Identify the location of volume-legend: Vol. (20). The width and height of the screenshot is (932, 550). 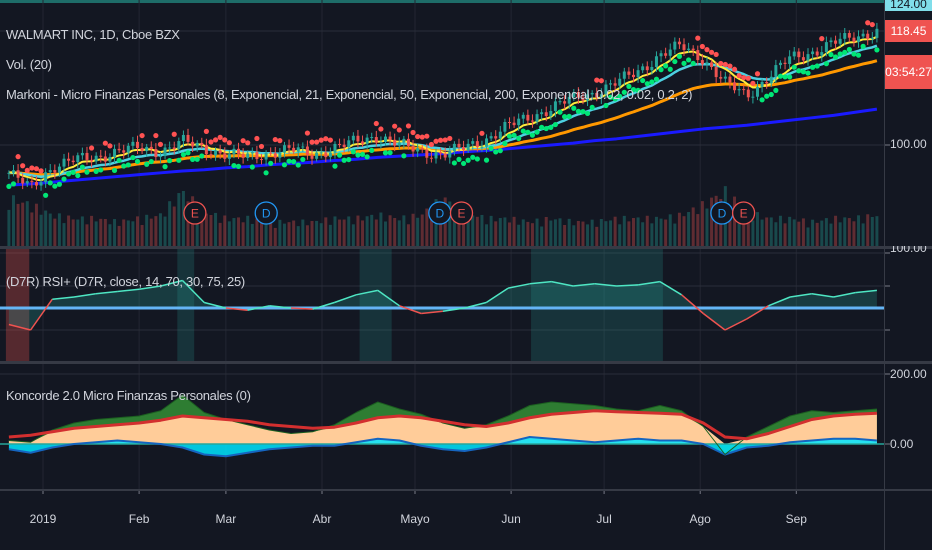
(29, 64).